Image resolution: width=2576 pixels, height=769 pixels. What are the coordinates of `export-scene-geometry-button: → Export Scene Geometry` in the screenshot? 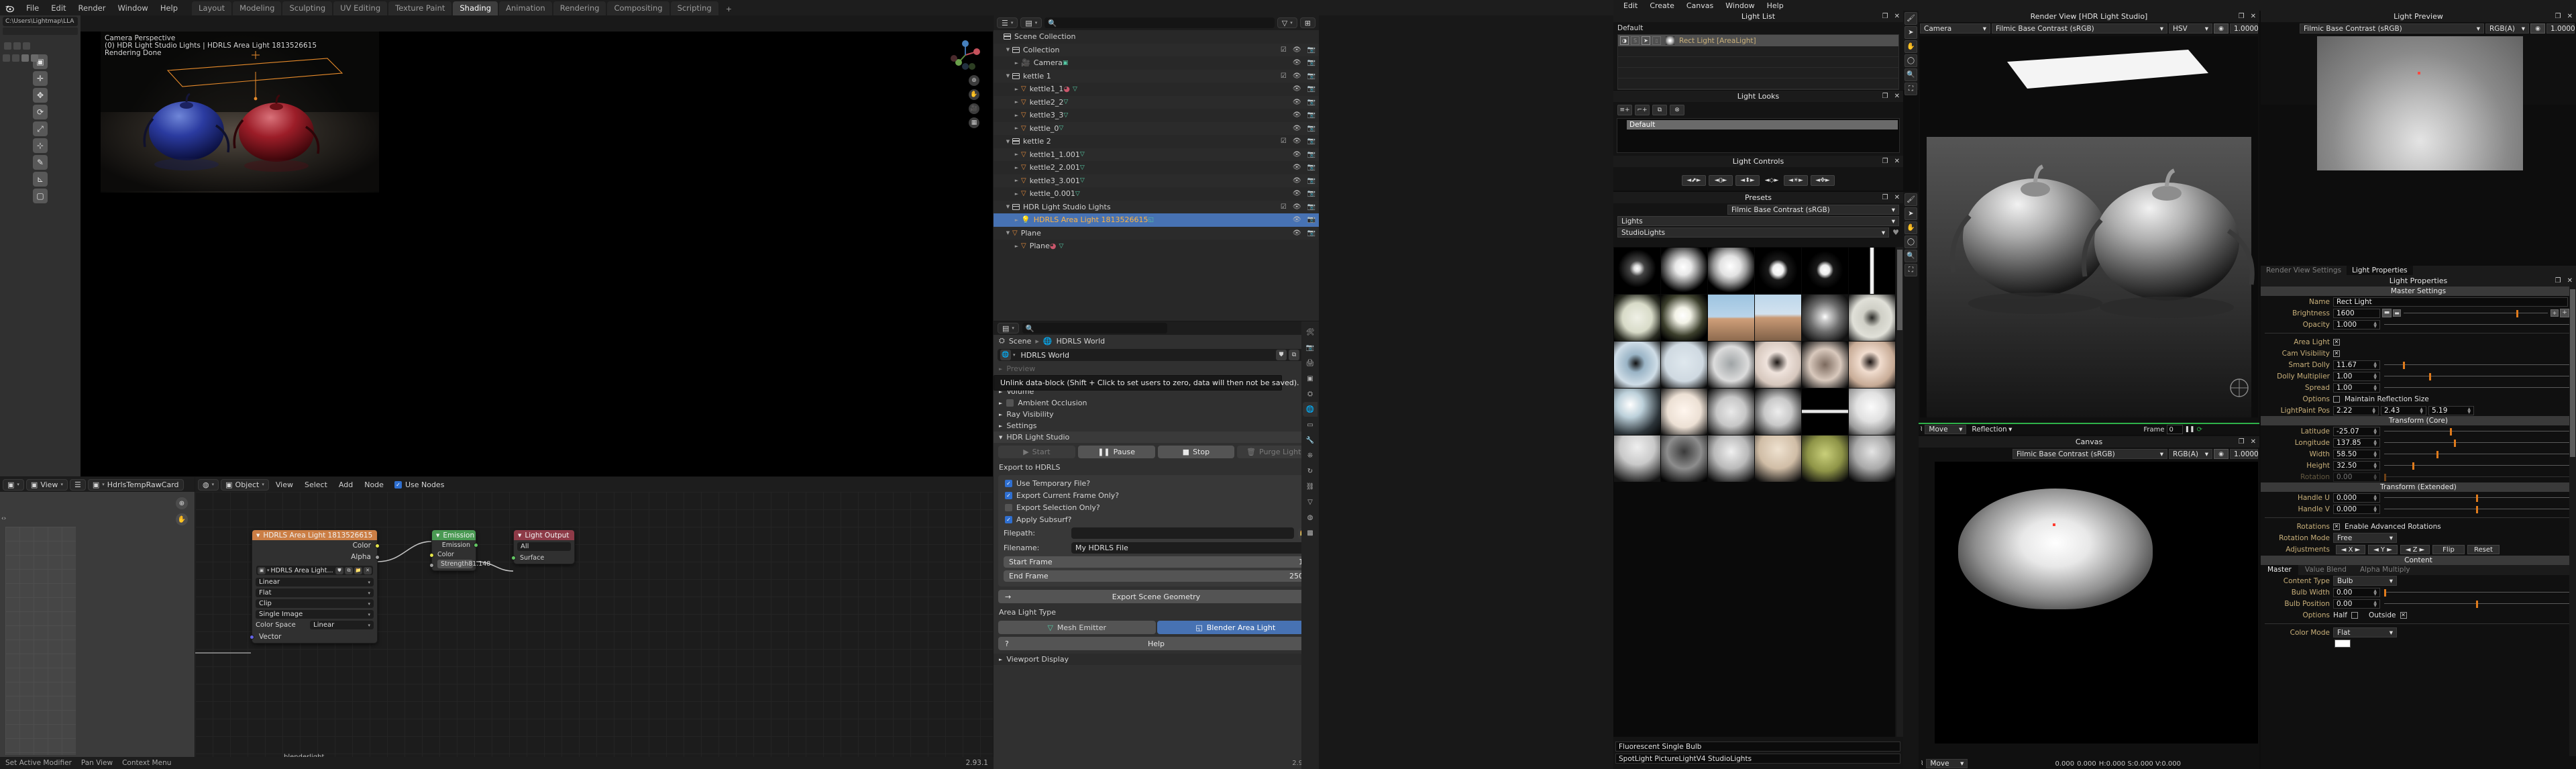 It's located at (1156, 596).